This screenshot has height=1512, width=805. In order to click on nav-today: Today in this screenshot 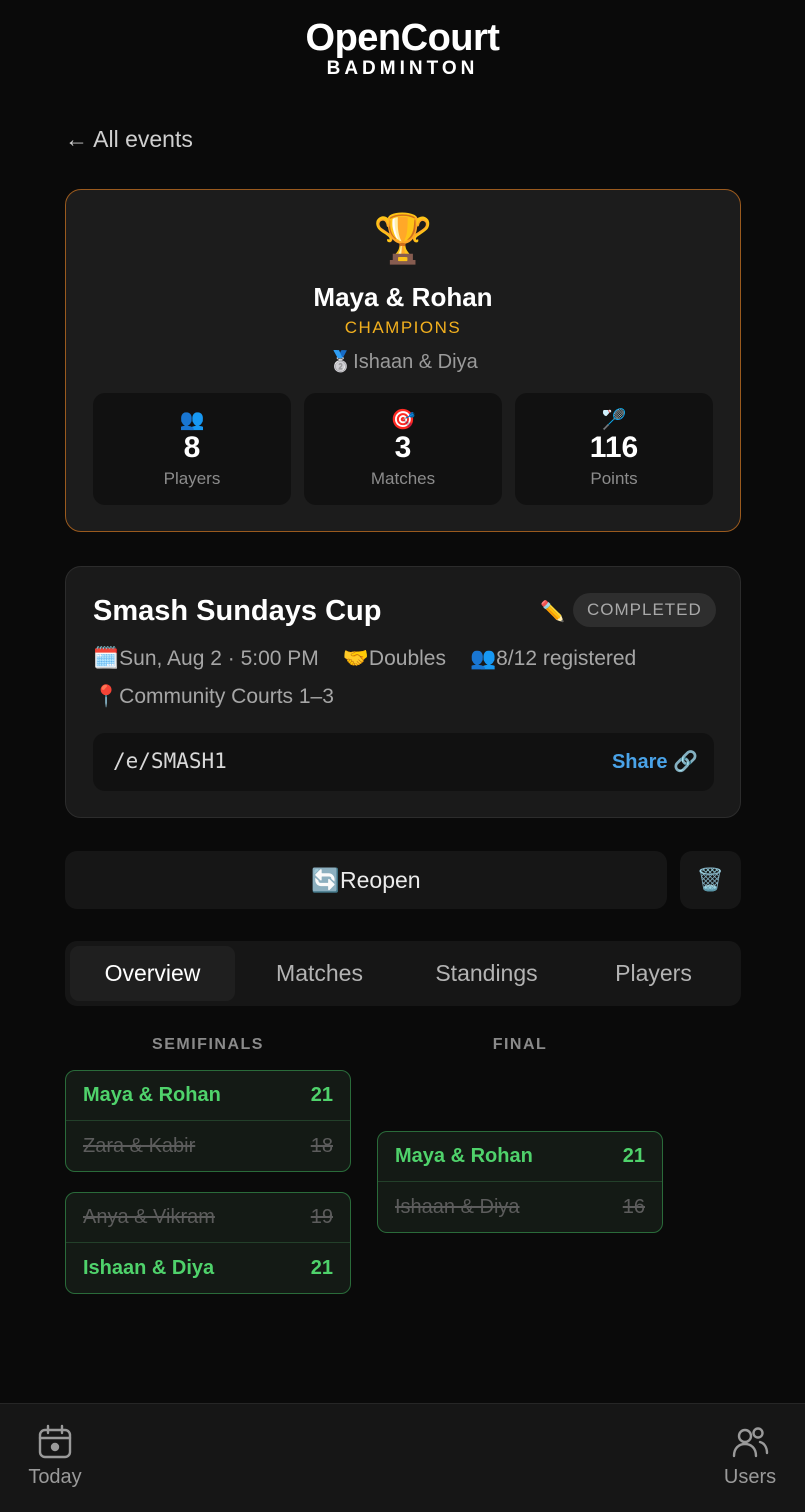, I will do `click(55, 1456)`.